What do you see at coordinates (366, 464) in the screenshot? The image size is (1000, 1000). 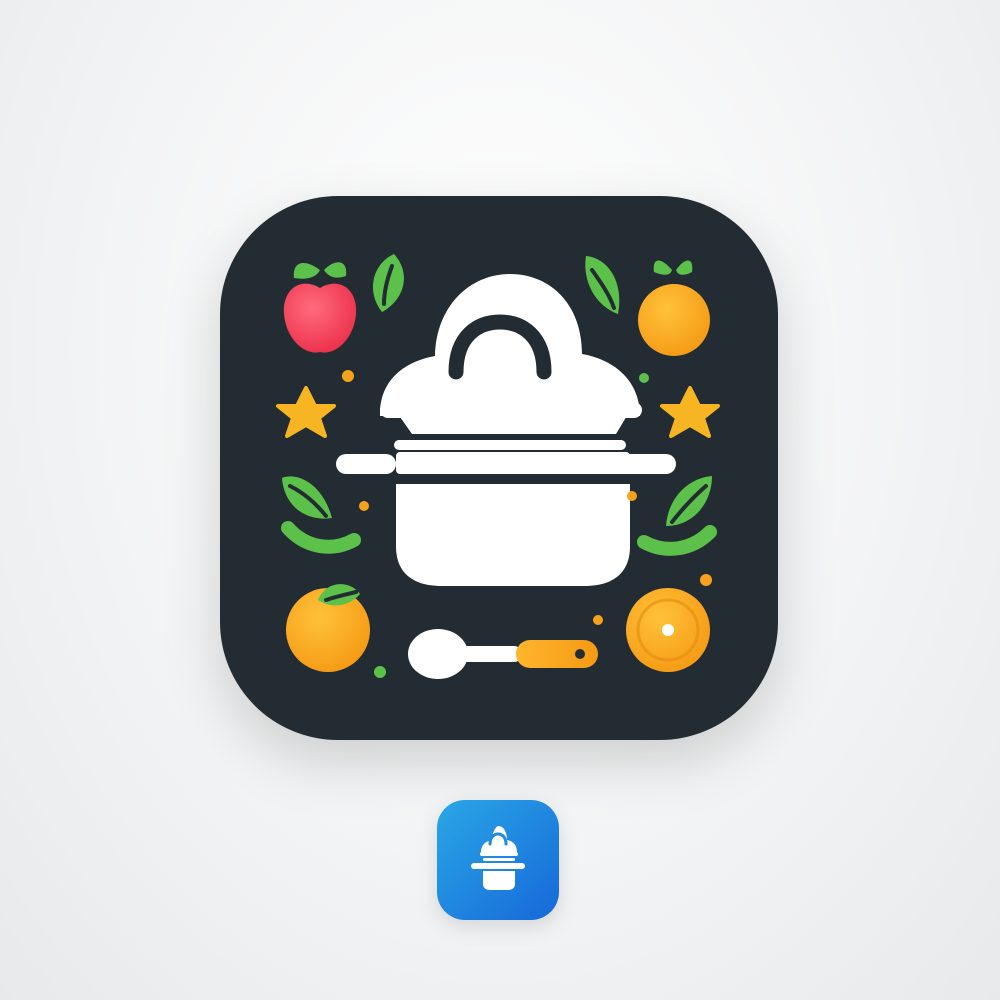 I see `pot-handle-left` at bounding box center [366, 464].